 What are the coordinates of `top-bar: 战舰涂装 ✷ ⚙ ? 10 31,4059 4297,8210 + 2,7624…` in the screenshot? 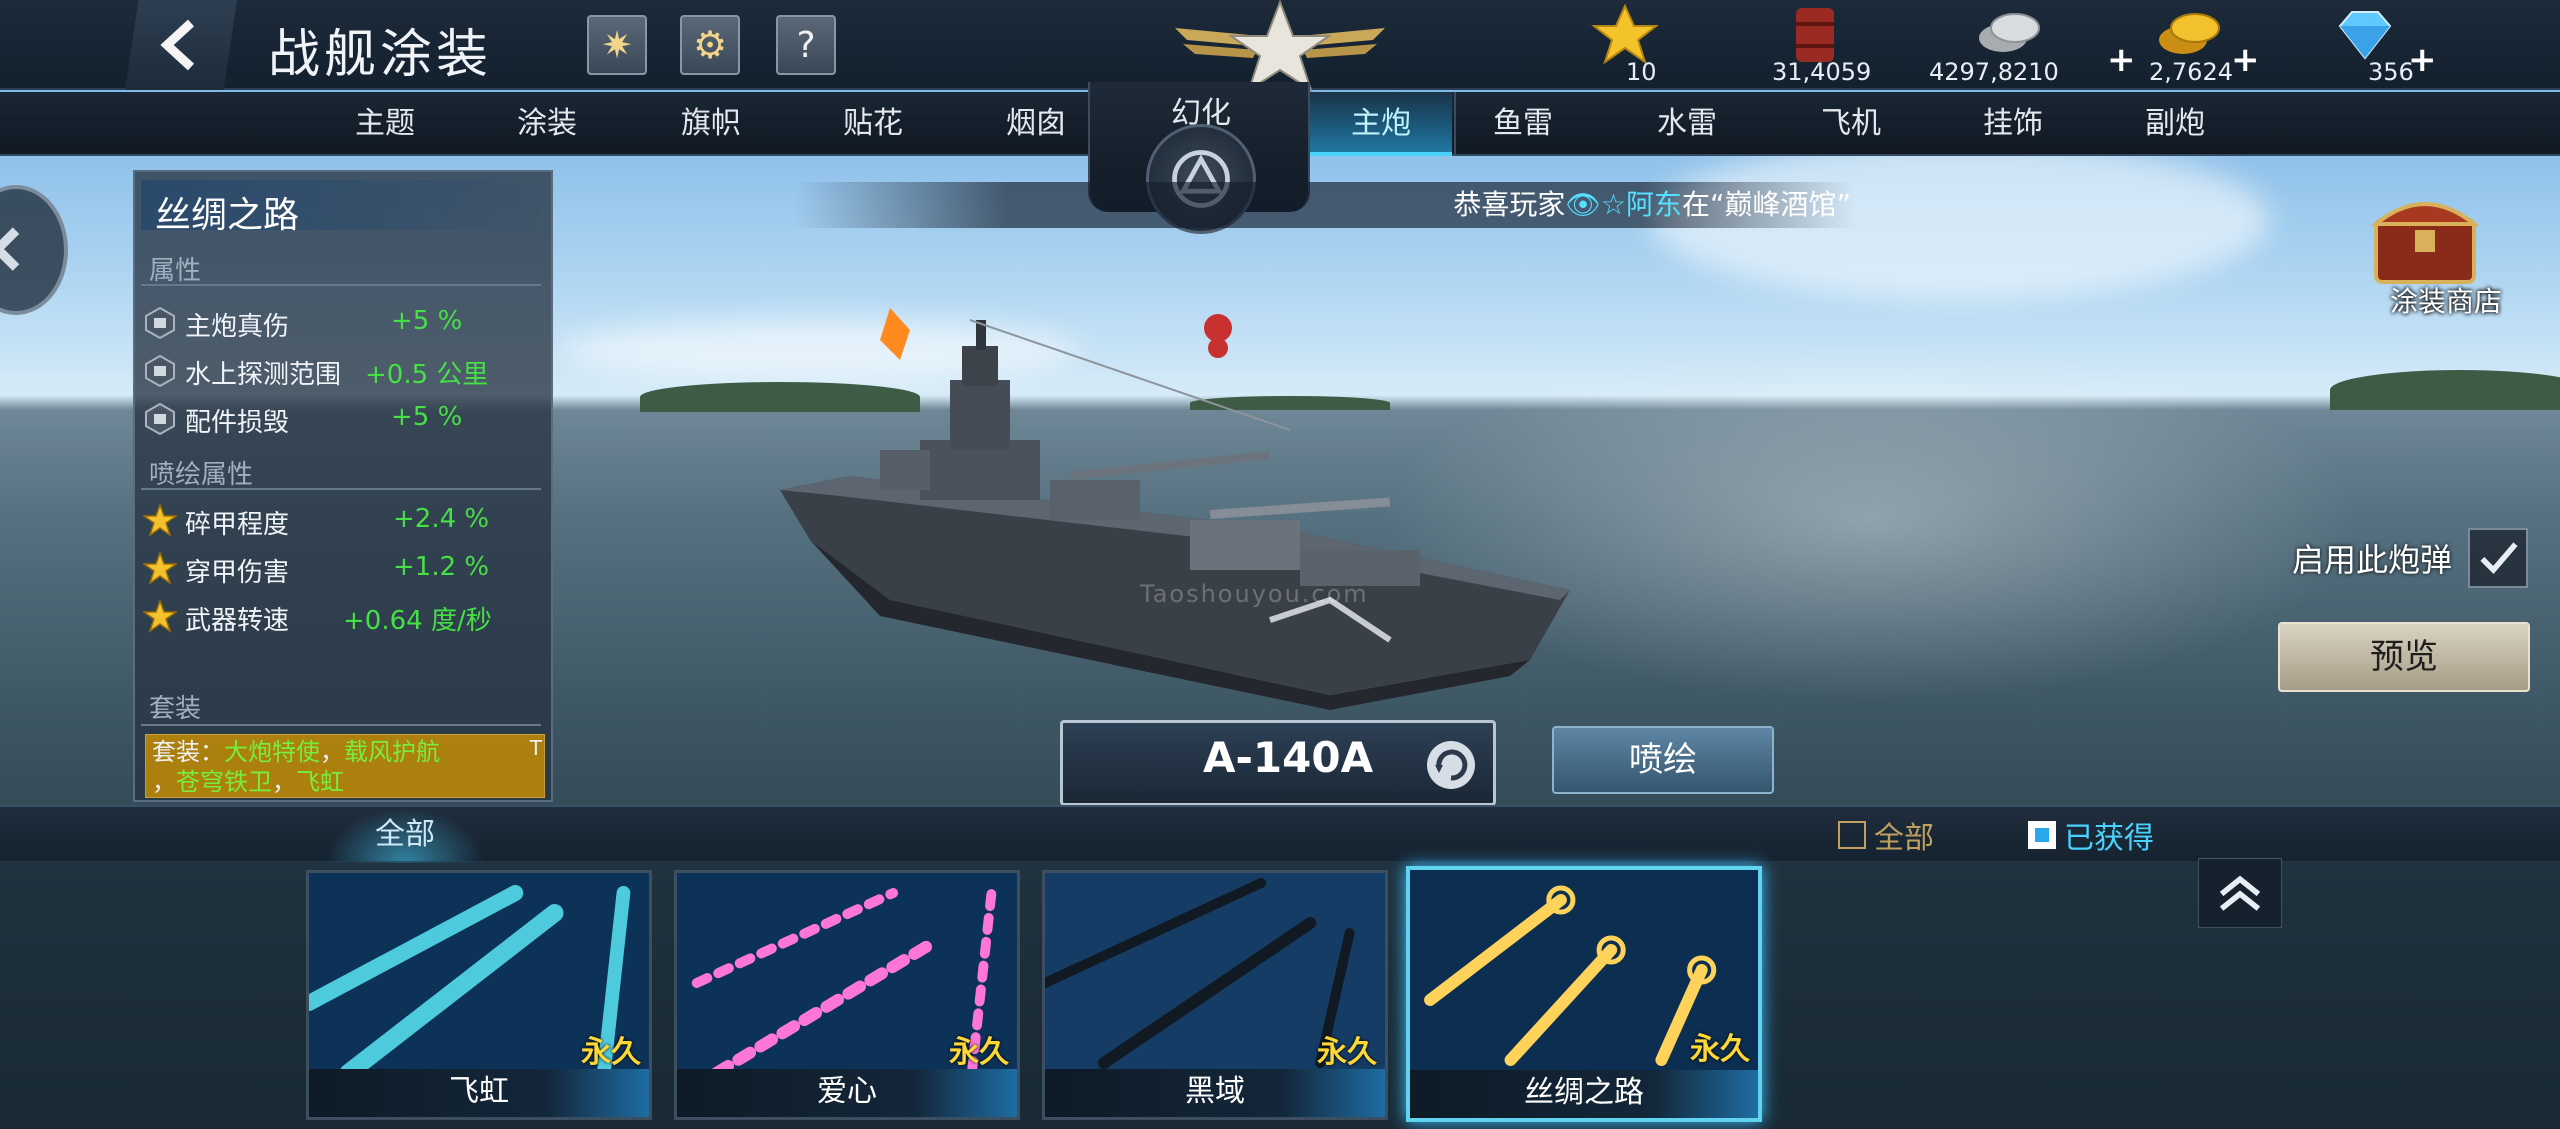 It's located at (1280, 46).